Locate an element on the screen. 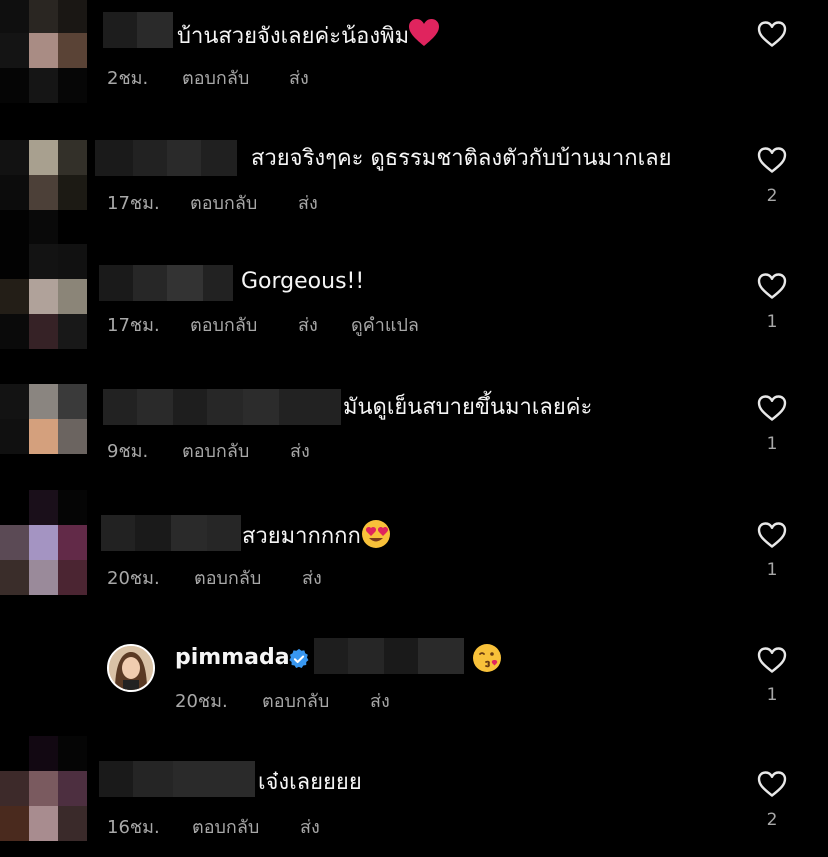 The image size is (828, 857). comment-text: Gorgeous!! is located at coordinates (302, 282).